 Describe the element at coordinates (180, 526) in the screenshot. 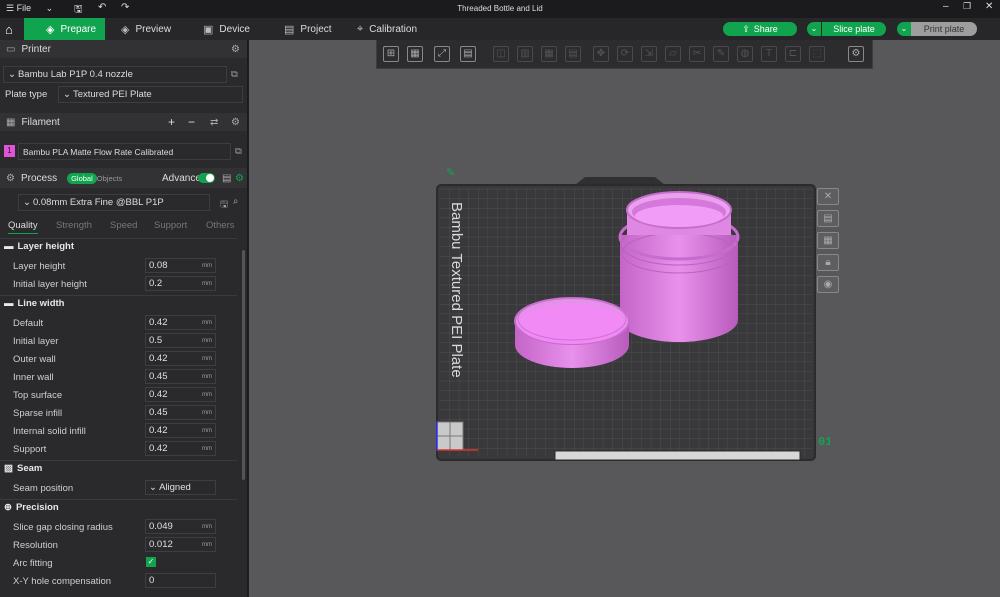

I see `slice-gap-input: 0.049 mm` at that location.